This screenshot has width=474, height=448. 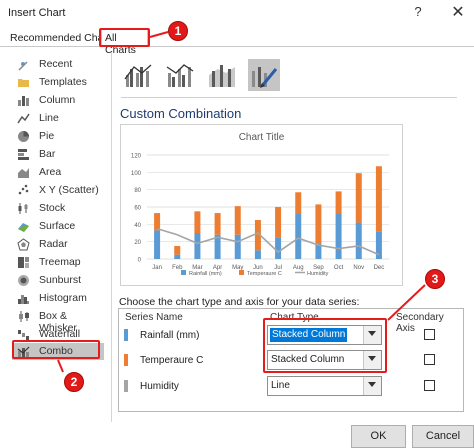 I want to click on sidebar-item-label: Recent, so click(x=56, y=64).